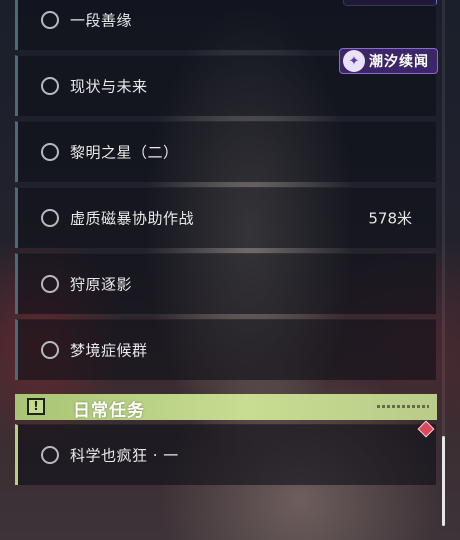 Image resolution: width=460 pixels, height=540 pixels. I want to click on tide-news-badge: ✦ 潮汐续闻, so click(388, 61).